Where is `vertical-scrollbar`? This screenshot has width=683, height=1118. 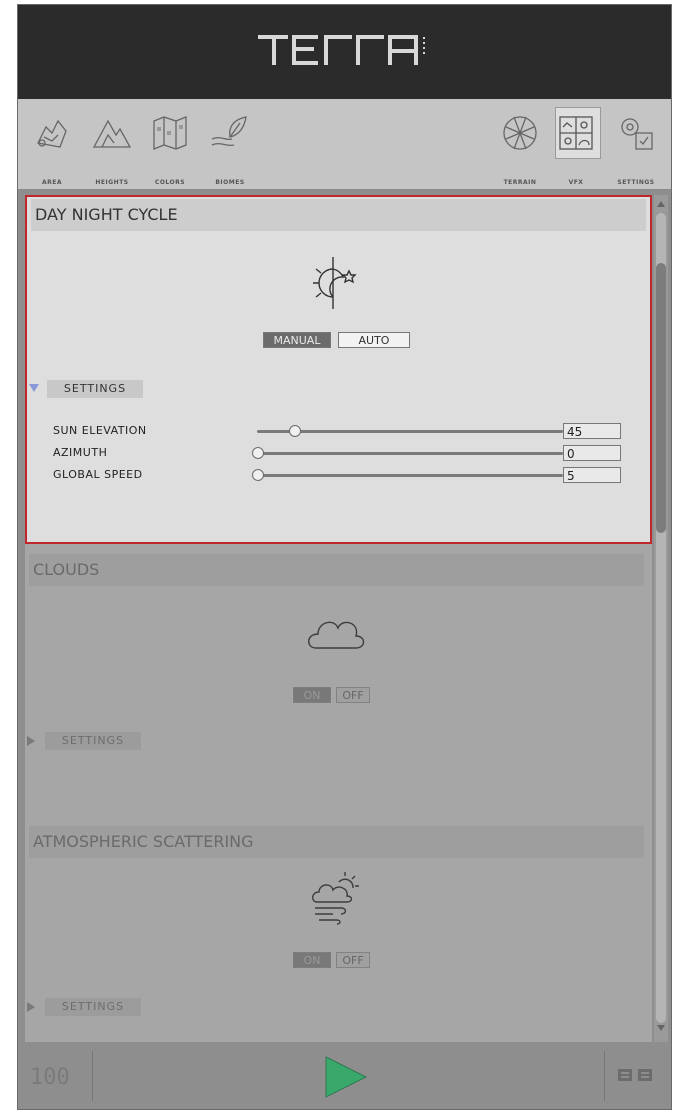 vertical-scrollbar is located at coordinates (661, 618).